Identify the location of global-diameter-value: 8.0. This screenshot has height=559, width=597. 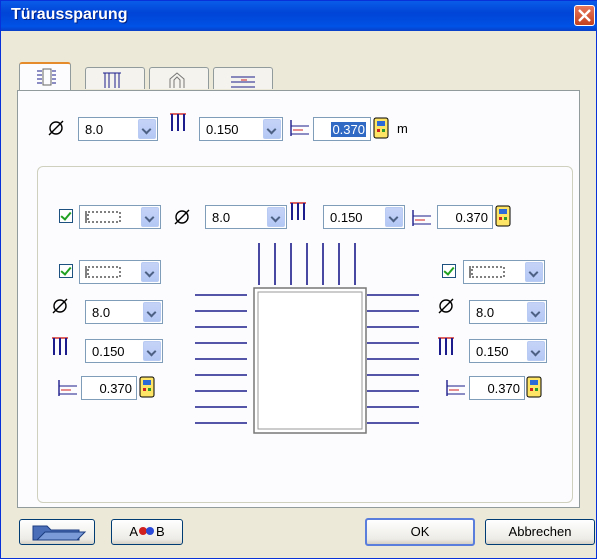
(94, 129).